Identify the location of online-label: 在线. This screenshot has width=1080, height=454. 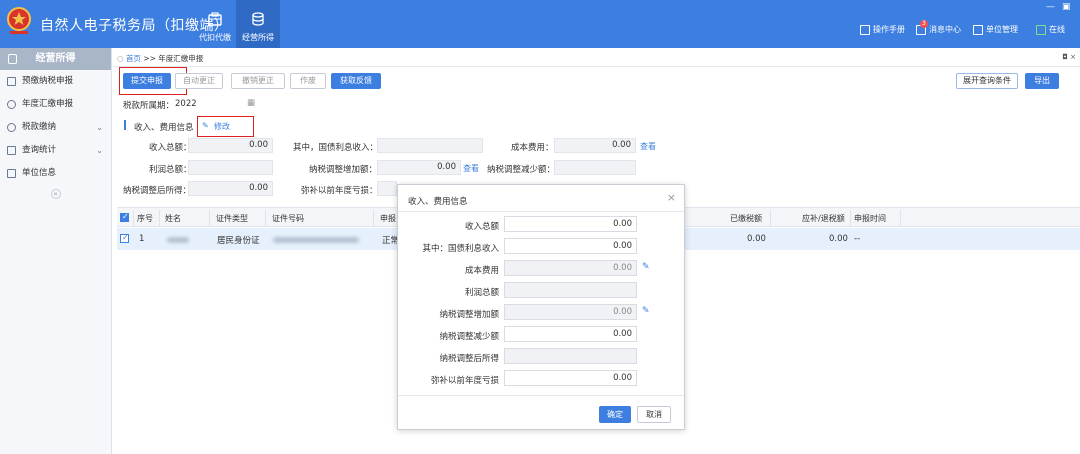
(1057, 29).